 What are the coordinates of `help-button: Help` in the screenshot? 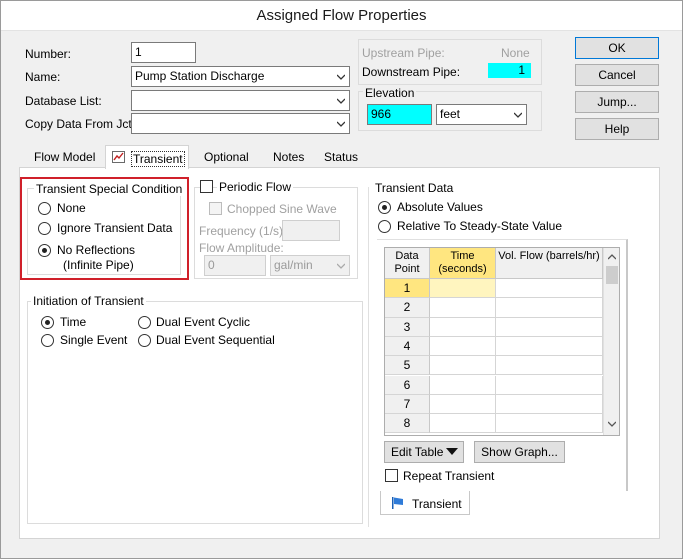 It's located at (617, 129).